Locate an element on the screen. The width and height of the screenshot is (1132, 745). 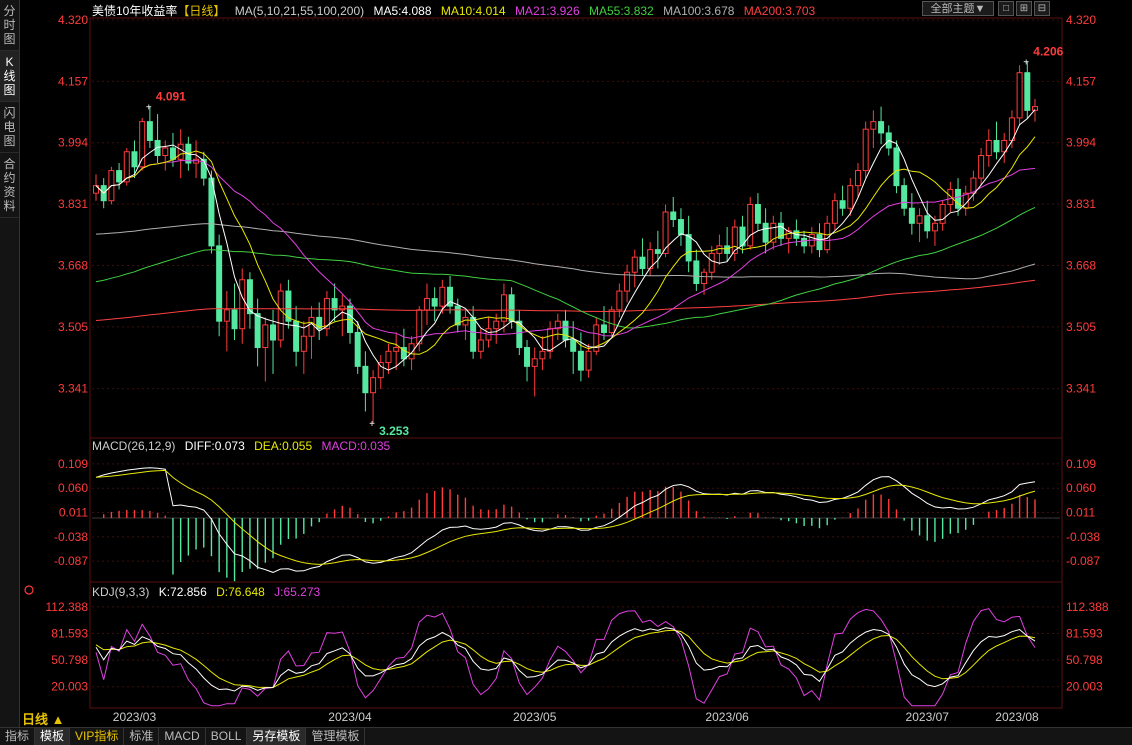
main-tick-label-right: 3.668 is located at coordinates (1081, 265).